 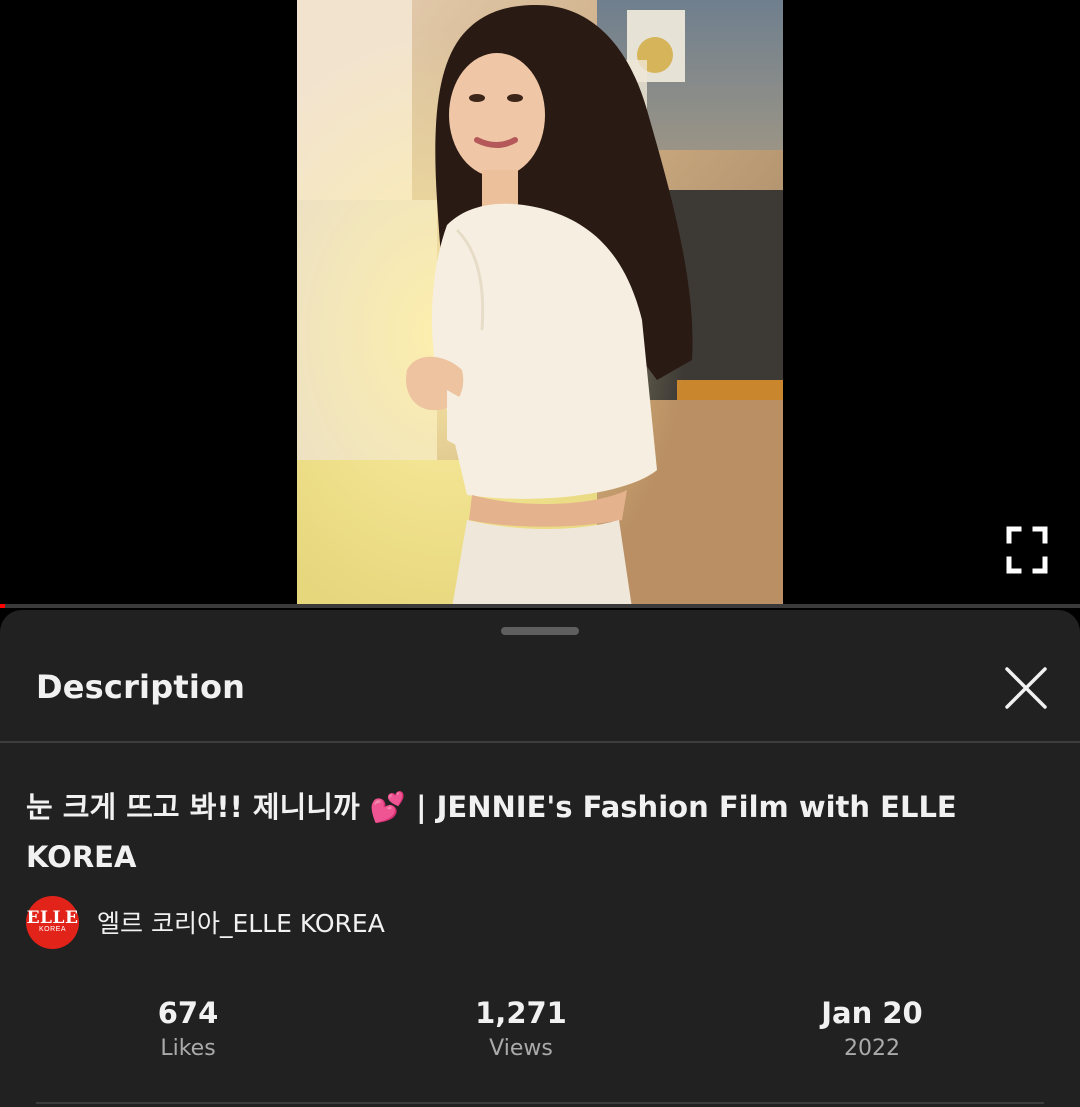 What do you see at coordinates (52, 917) in the screenshot?
I see `avatar-logo-text: ELLE` at bounding box center [52, 917].